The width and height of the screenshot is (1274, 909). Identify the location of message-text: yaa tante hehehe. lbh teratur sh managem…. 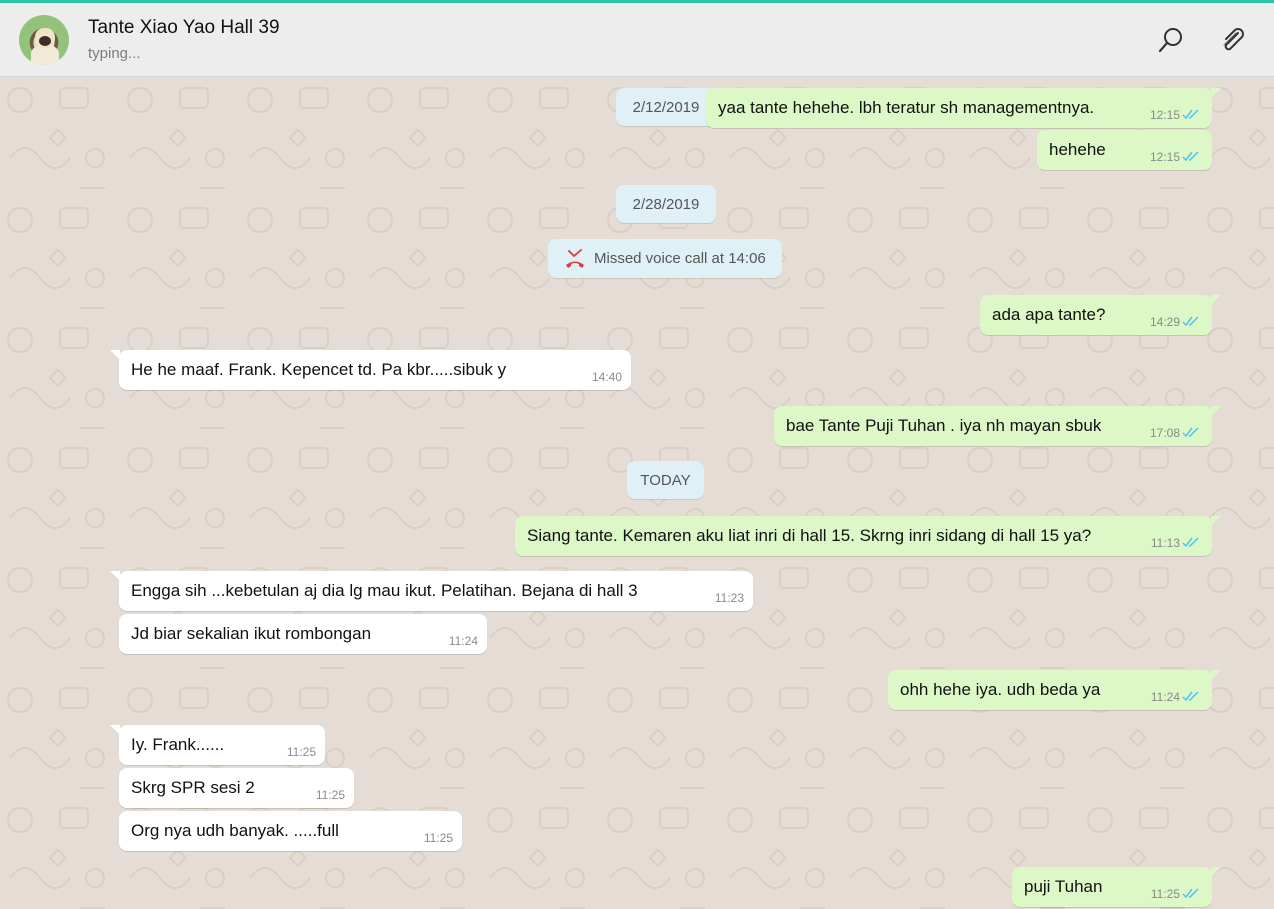
(906, 107).